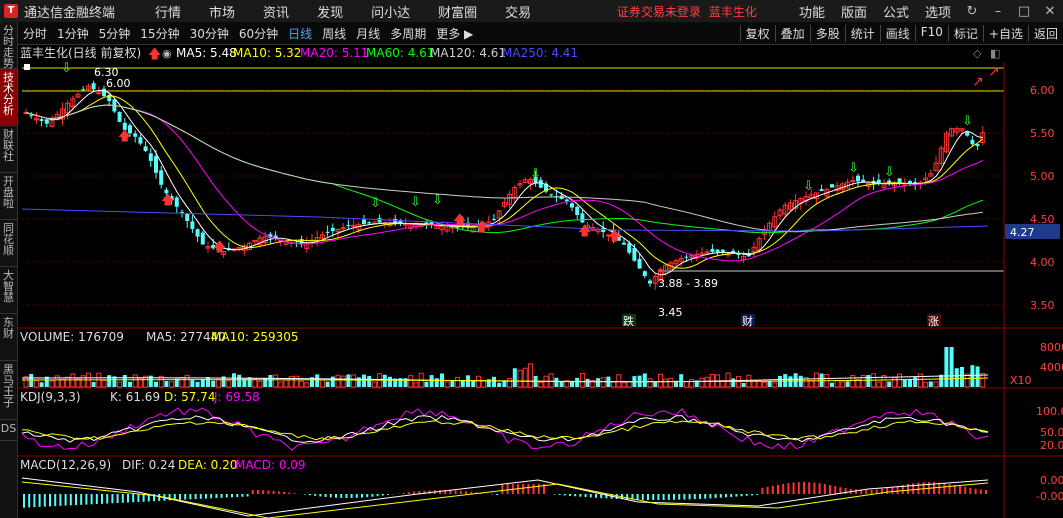 The height and width of the screenshot is (518, 1063). Describe the element at coordinates (167, 53) in the screenshot. I see `formula-toggle-icon: ◉` at that location.